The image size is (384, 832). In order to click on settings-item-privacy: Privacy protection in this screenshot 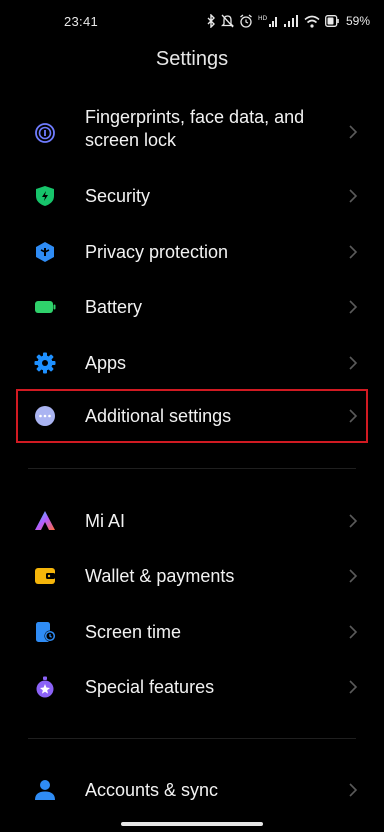, I will do `click(192, 252)`.